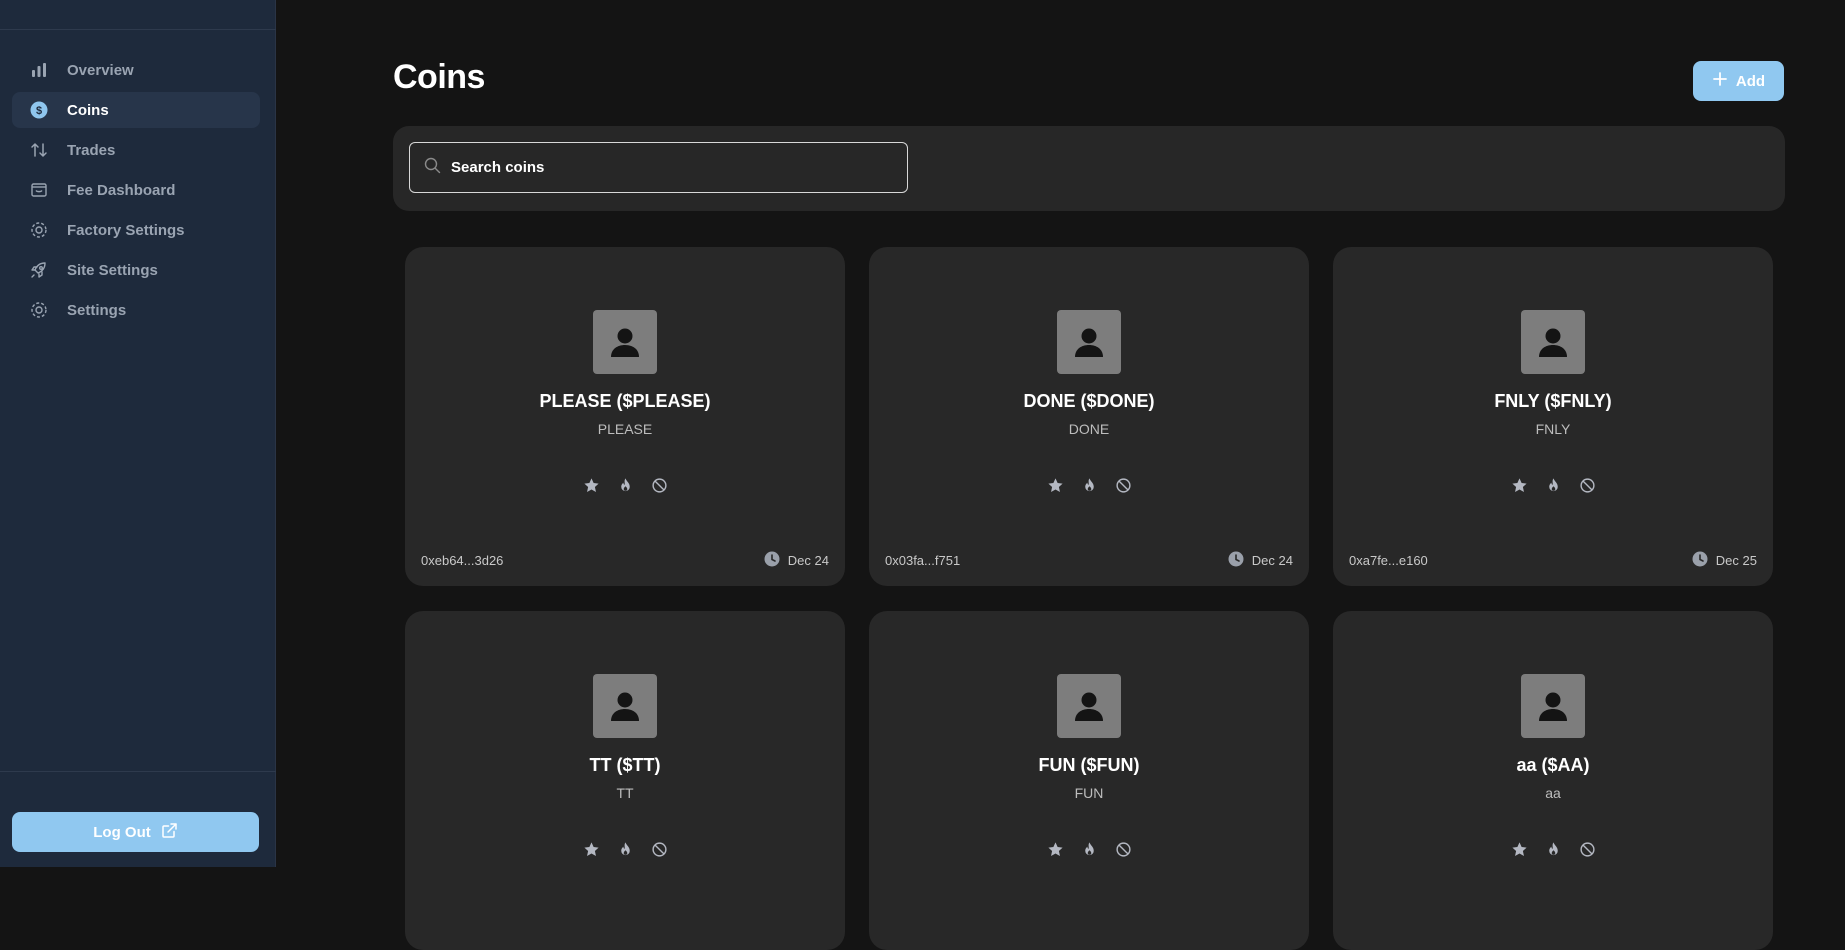 The width and height of the screenshot is (1845, 950). Describe the element at coordinates (1089, 401) in the screenshot. I see `coin-title: DONE ($DONE)` at that location.